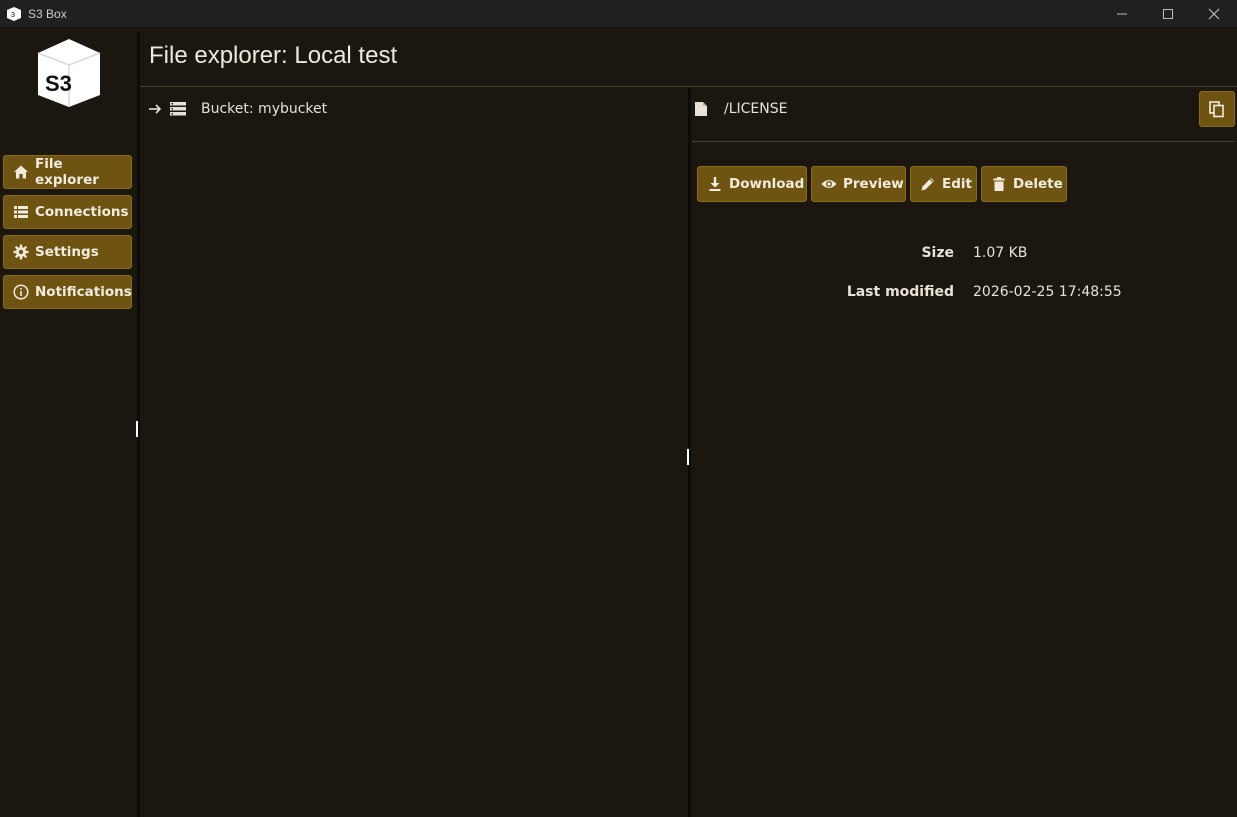  I want to click on info-icon, so click(21, 292).